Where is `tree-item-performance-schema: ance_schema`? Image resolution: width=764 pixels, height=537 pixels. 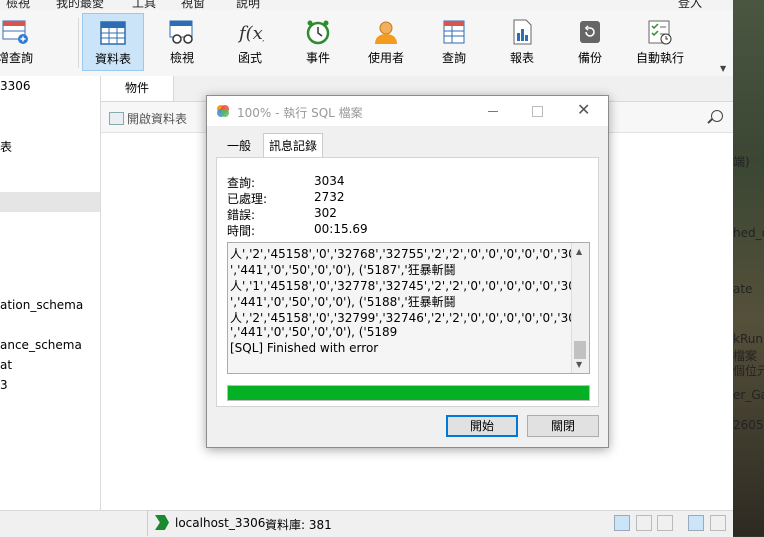
tree-item-performance-schema: ance_schema is located at coordinates (41, 345).